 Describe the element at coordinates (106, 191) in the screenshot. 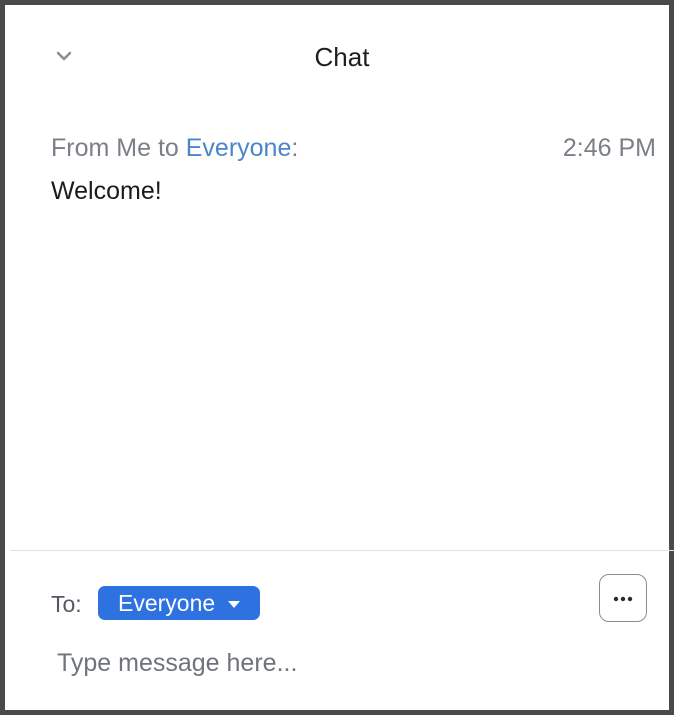

I see `message-text: Welcome!` at that location.